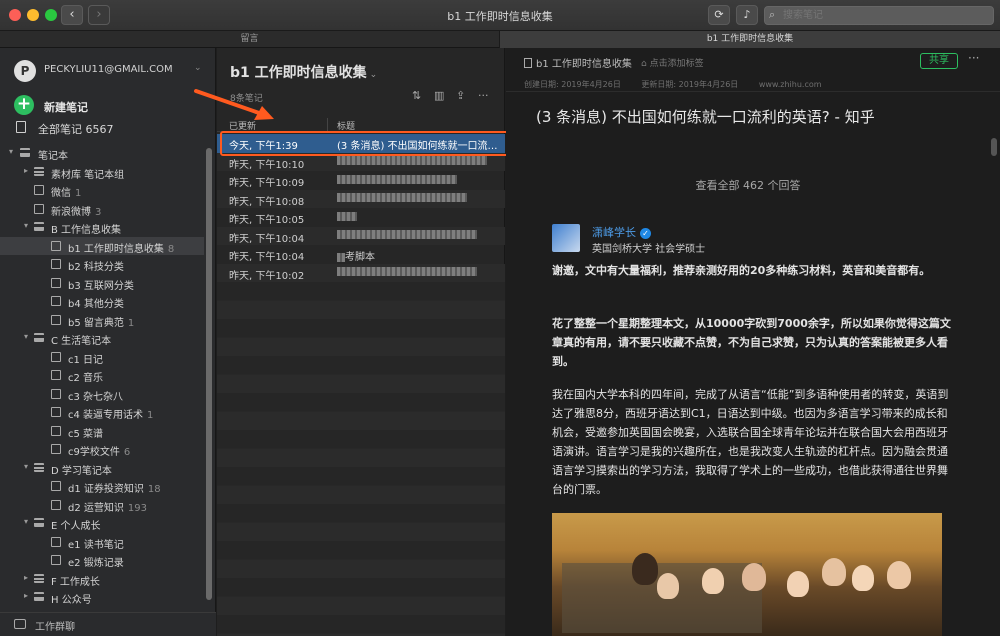  Describe the element at coordinates (102, 264) in the screenshot. I see `sidebar-item-6: b2 科技分类` at that location.